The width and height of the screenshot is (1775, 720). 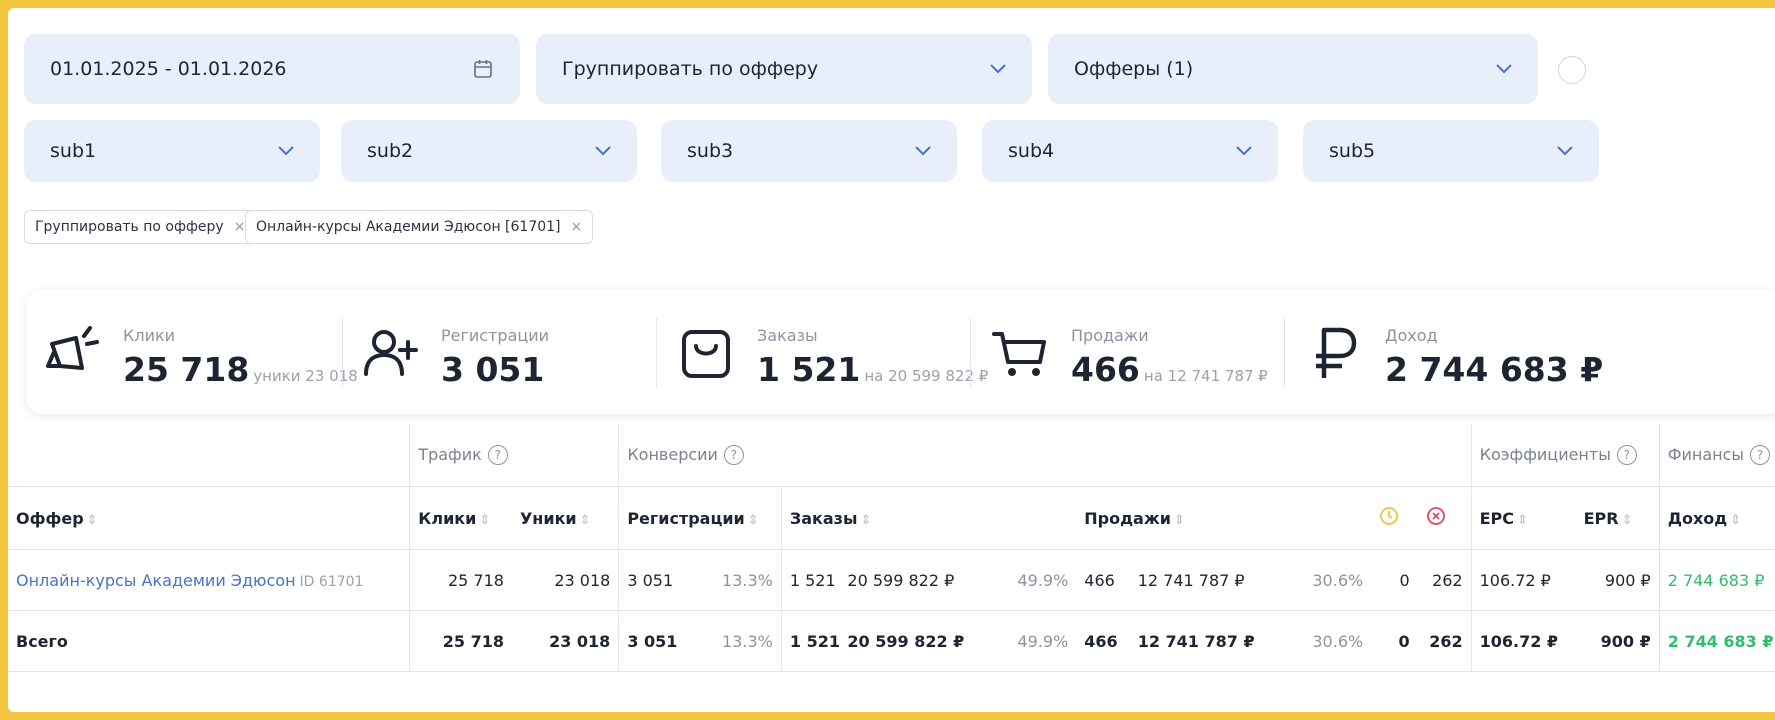 I want to click on stat-value: 466 на 12 741 787 ₽, so click(x=1169, y=369).